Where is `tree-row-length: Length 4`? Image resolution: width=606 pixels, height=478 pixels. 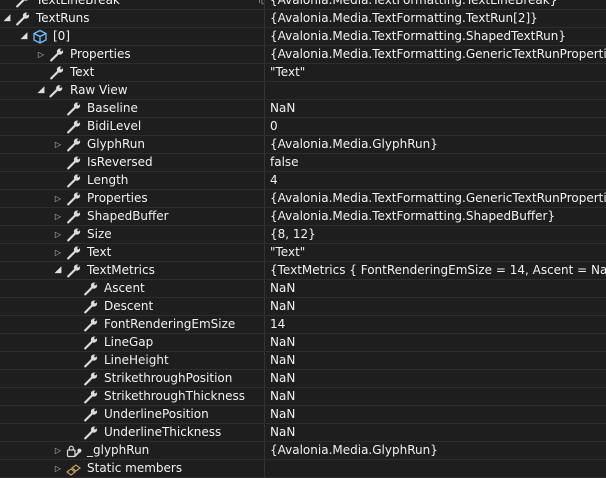
tree-row-length: Length 4 is located at coordinates (303, 181).